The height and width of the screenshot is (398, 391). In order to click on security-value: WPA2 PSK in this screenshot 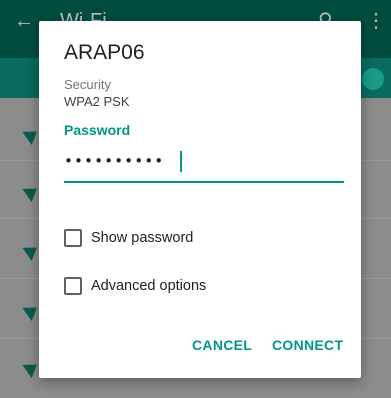, I will do `click(97, 101)`.